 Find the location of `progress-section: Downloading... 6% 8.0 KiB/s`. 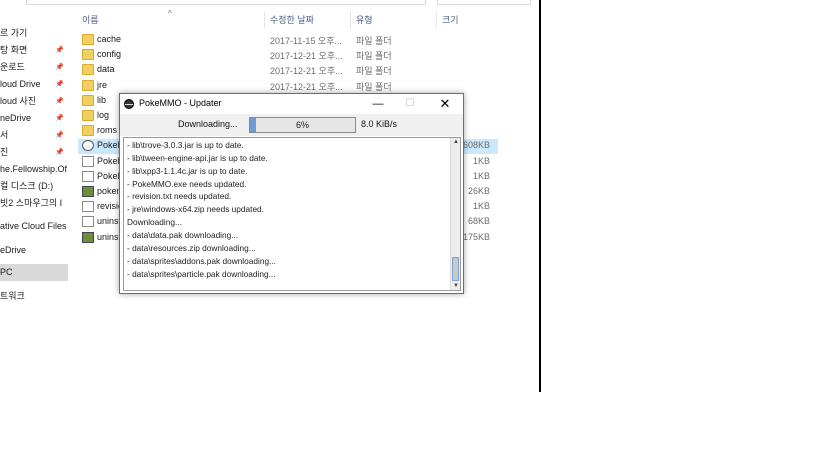

progress-section: Downloading... 6% 8.0 KiB/s is located at coordinates (291, 125).